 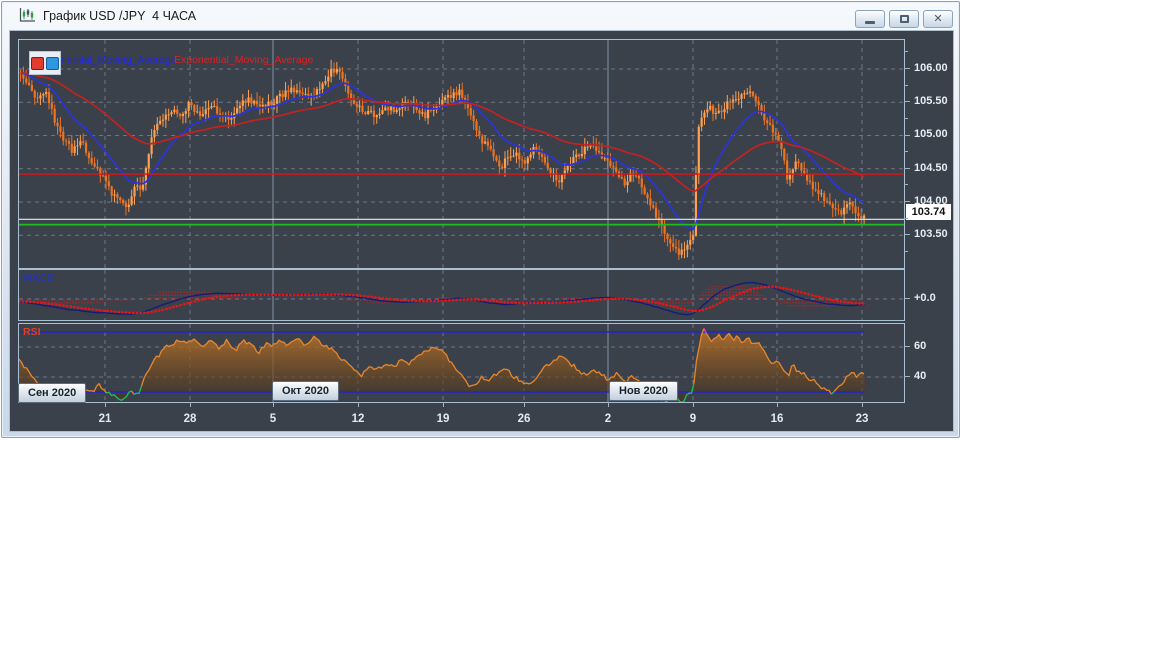 I want to click on price-axis-label: 106.00, so click(x=931, y=68).